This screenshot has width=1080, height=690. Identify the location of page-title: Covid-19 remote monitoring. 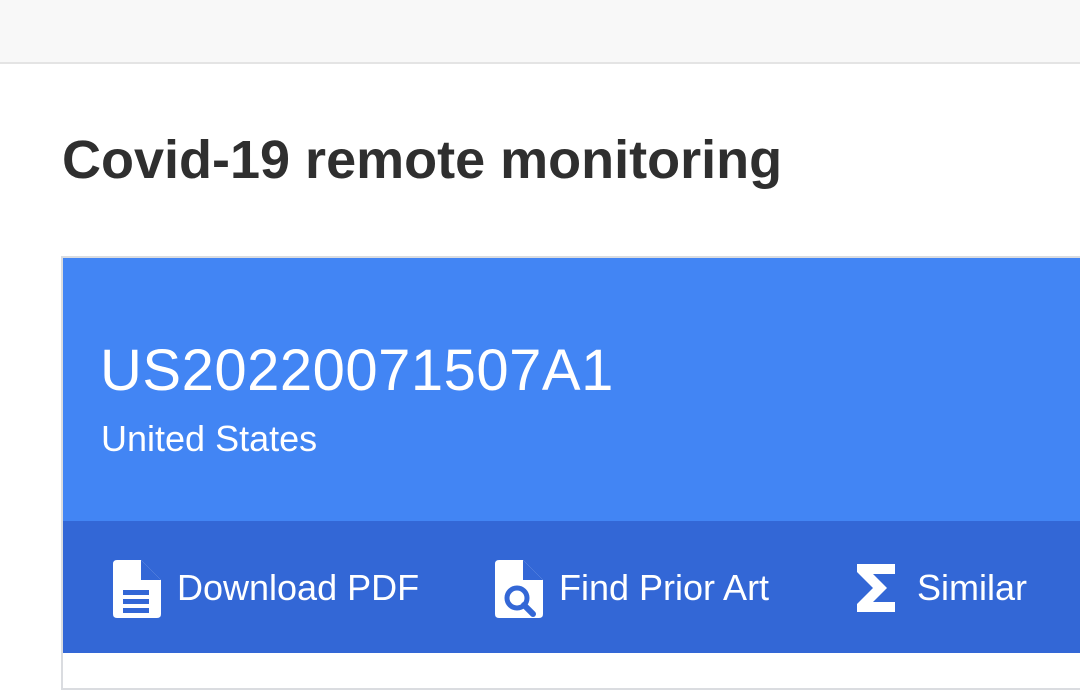
(422, 160).